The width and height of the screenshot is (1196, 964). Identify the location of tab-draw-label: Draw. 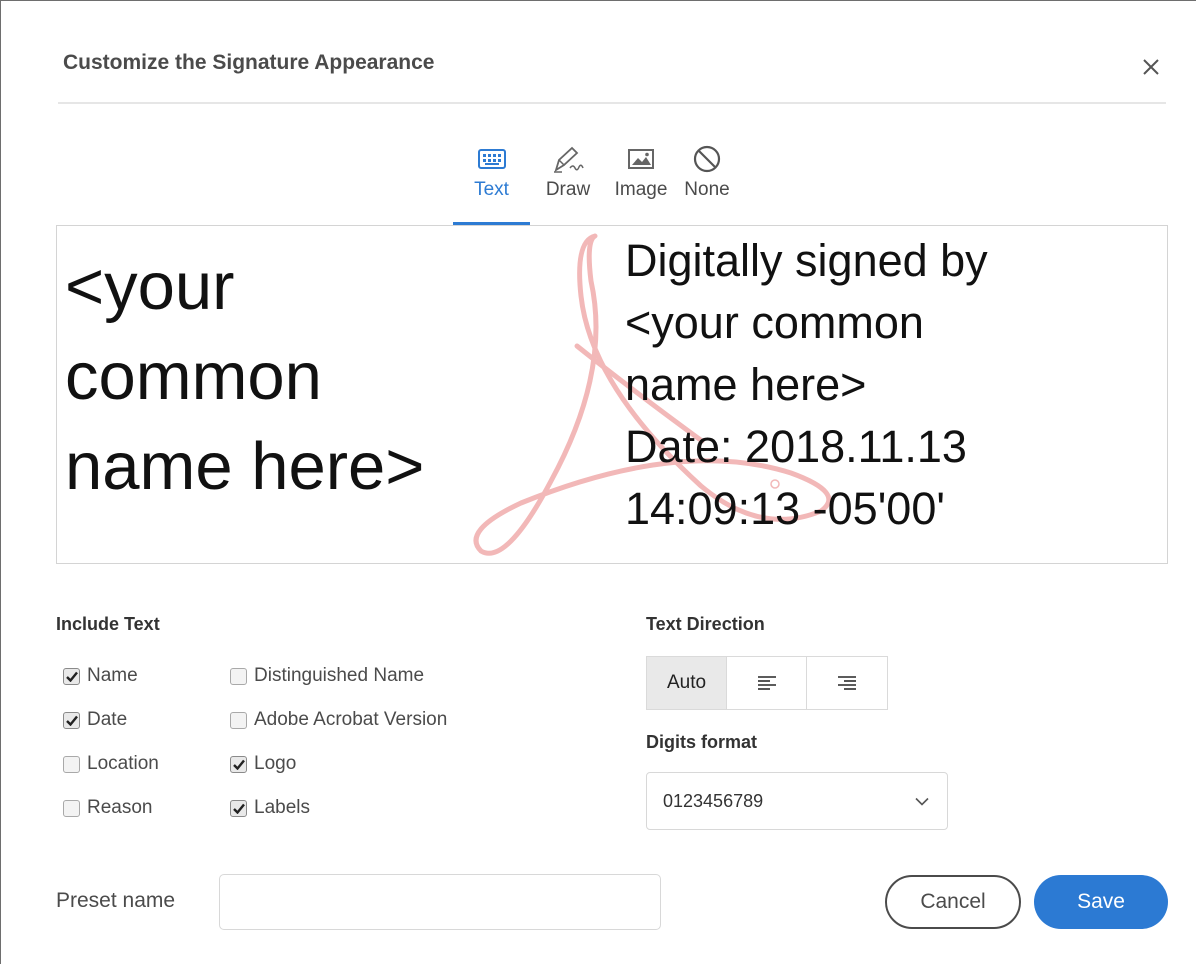
(568, 189).